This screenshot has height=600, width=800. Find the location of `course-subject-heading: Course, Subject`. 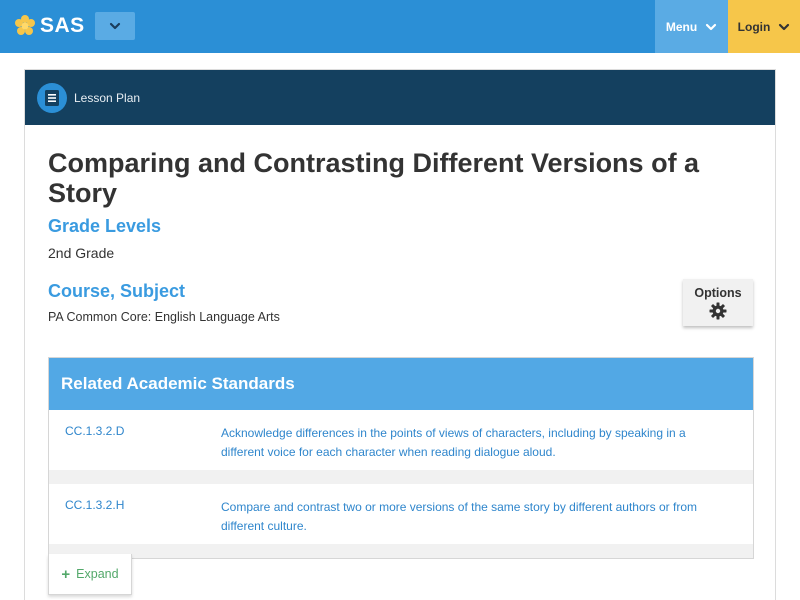

course-subject-heading: Course, Subject is located at coordinates (117, 291).